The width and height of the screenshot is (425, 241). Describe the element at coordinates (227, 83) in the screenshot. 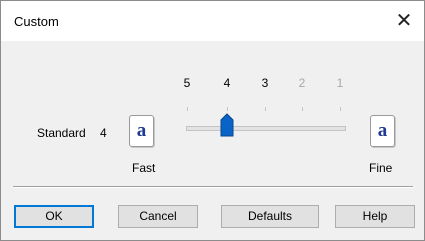

I see `slider-tick-label-4: 4` at that location.